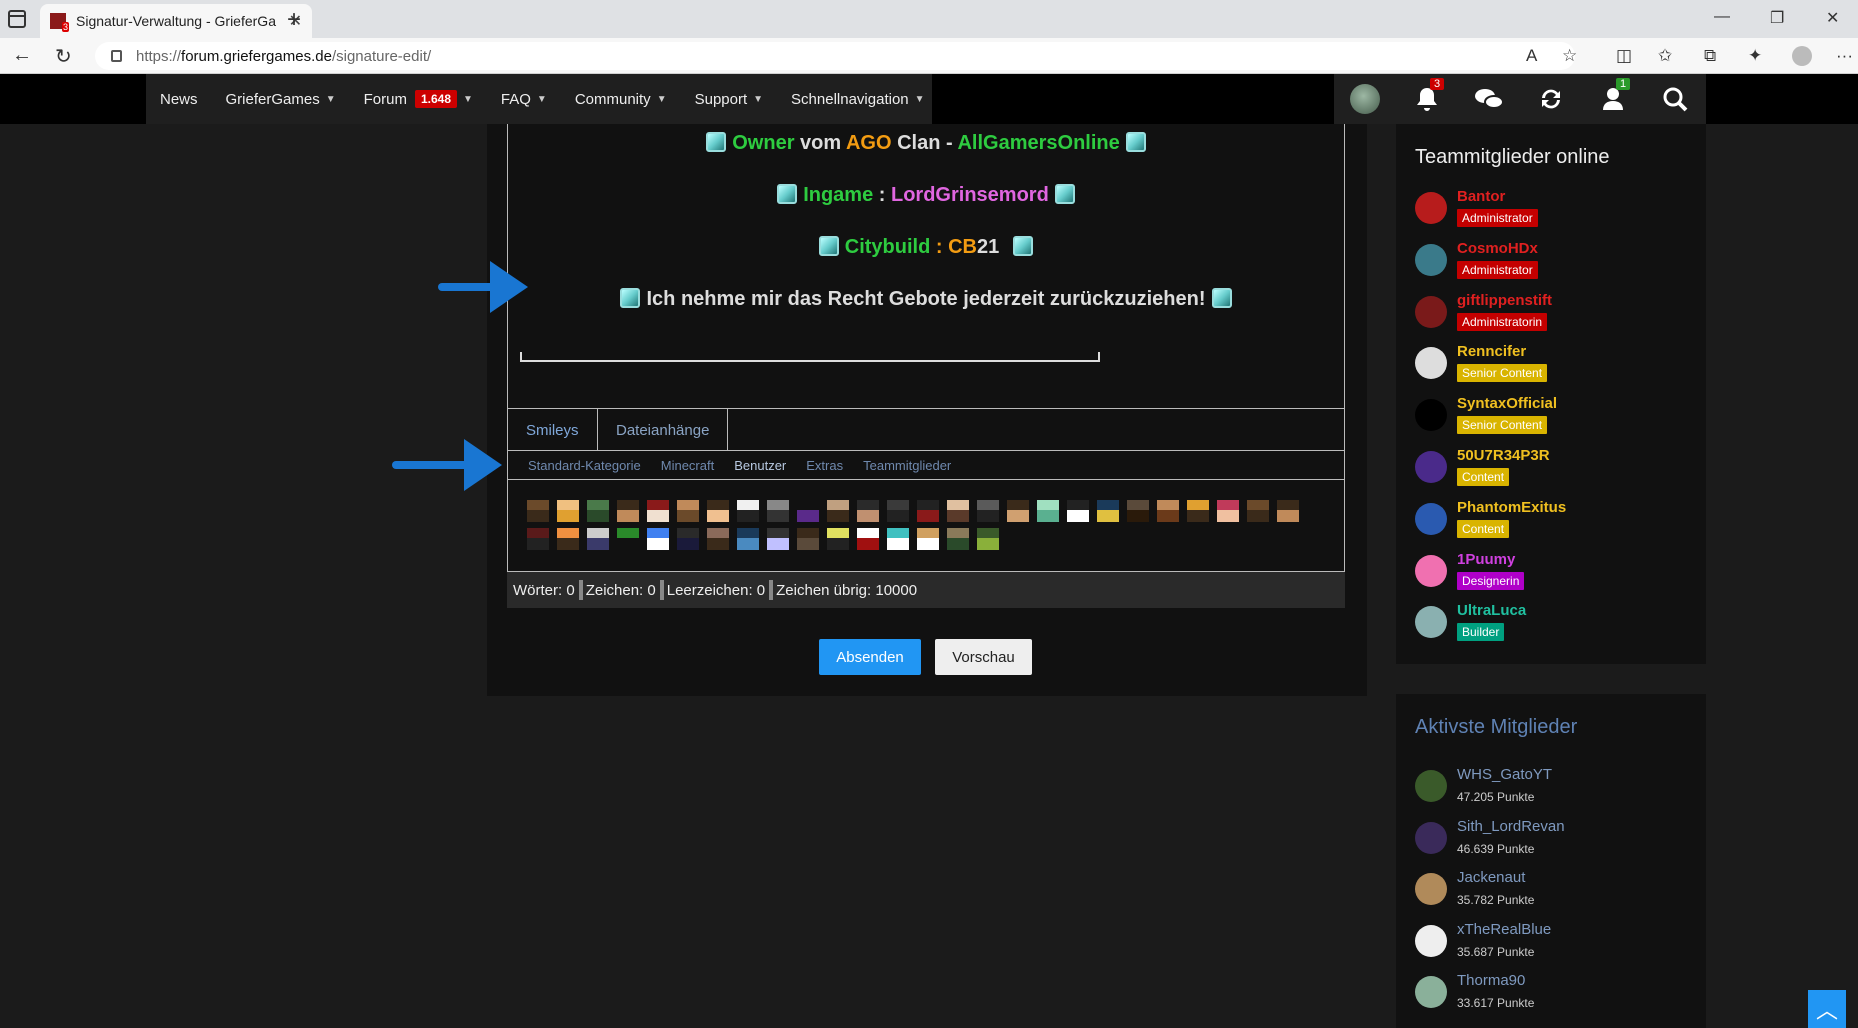 The image size is (1858, 1028). What do you see at coordinates (1491, 610) in the screenshot?
I see `member-name: UltraLuca` at bounding box center [1491, 610].